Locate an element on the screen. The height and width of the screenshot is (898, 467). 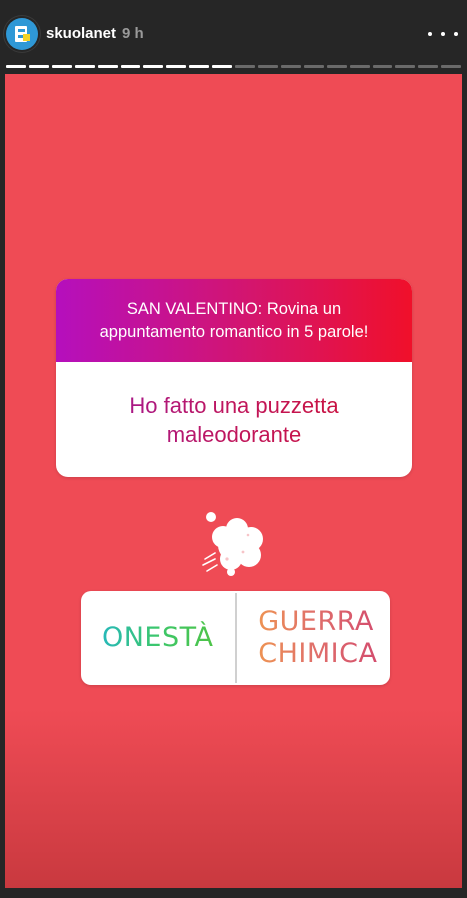
story-header: skuolanet 9 h is located at coordinates (233, 34).